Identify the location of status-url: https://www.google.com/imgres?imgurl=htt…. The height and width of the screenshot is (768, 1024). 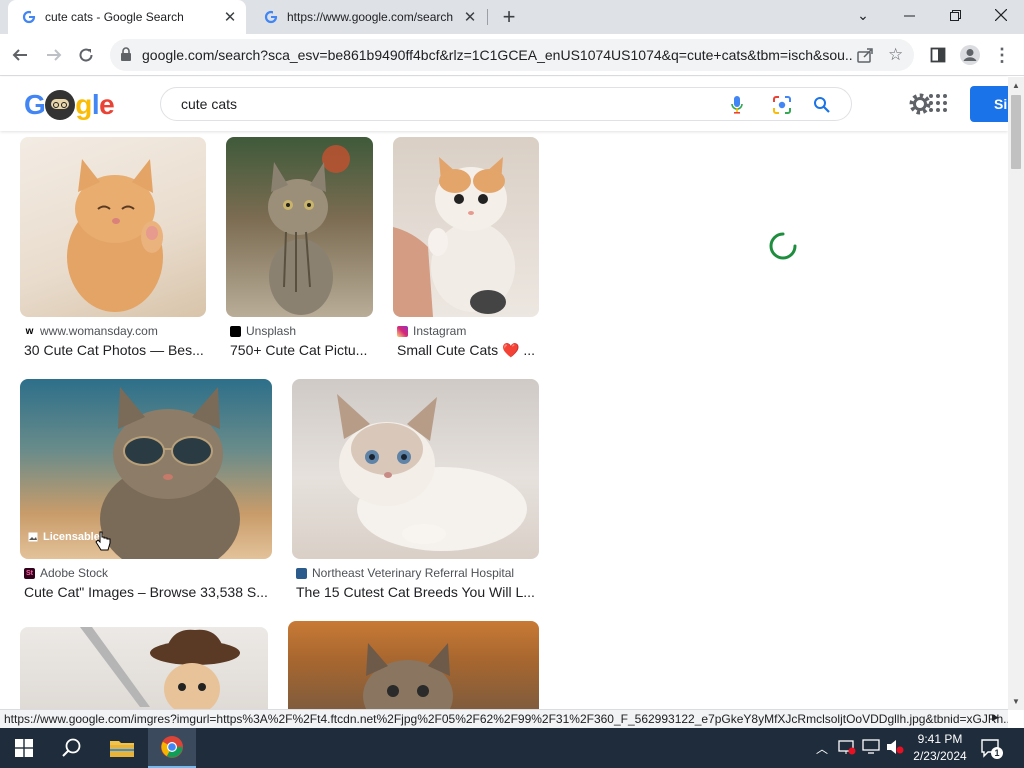
(506, 719).